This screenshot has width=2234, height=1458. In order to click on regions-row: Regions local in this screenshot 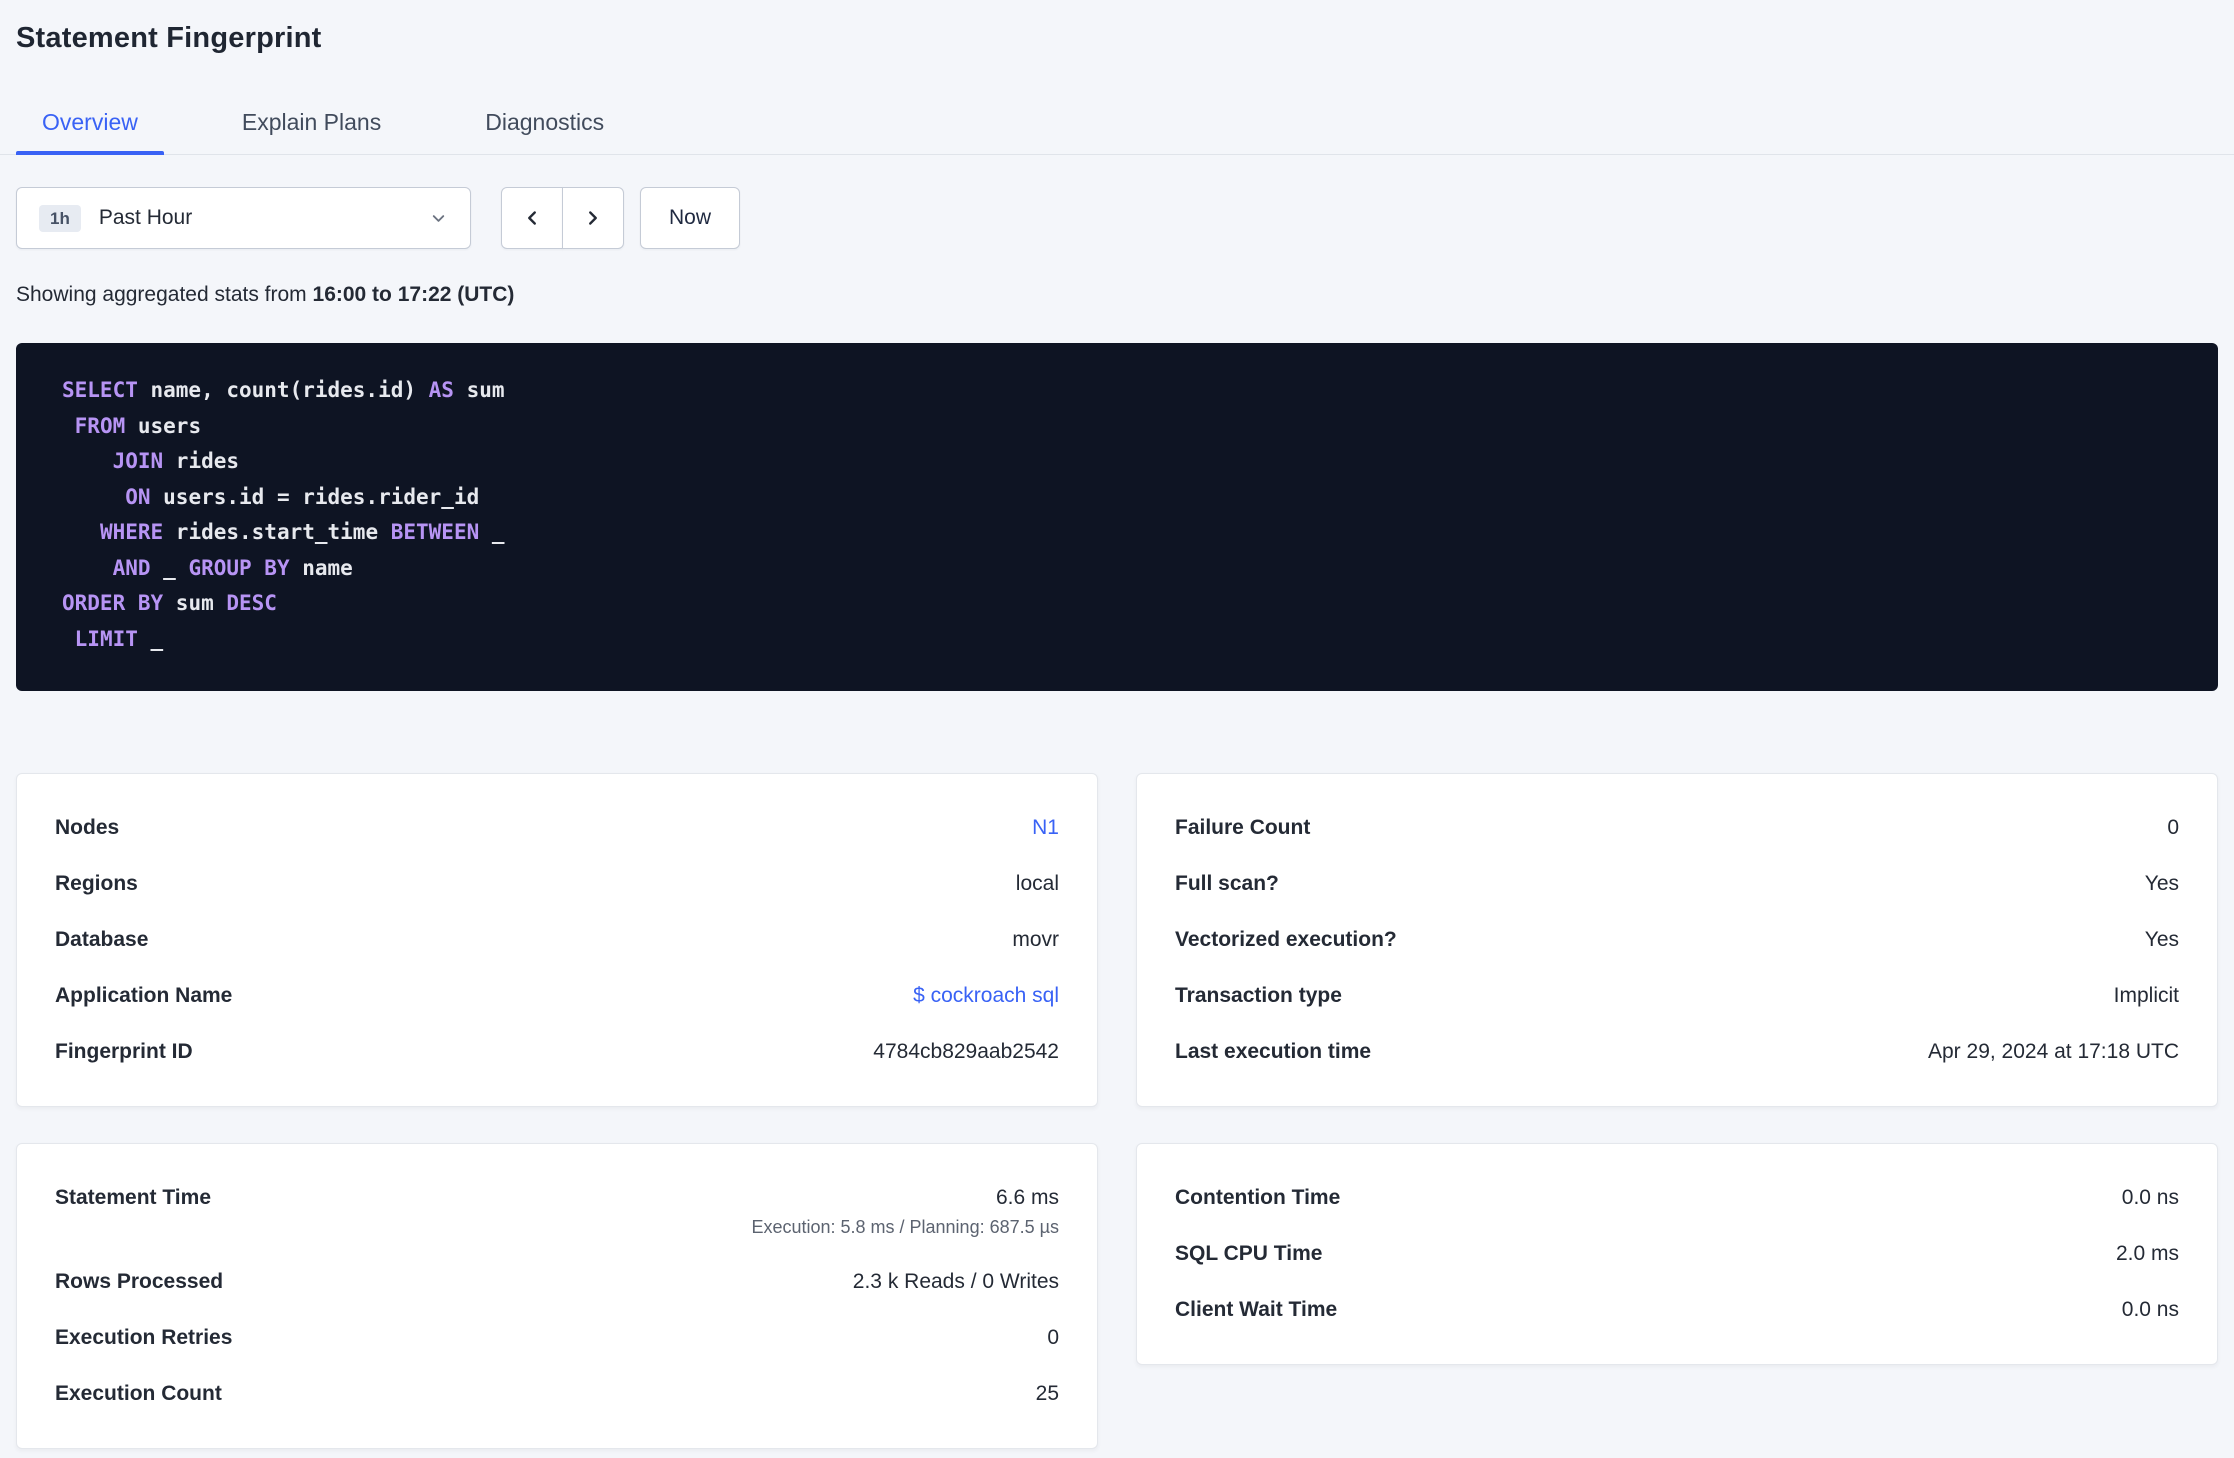, I will do `click(557, 884)`.